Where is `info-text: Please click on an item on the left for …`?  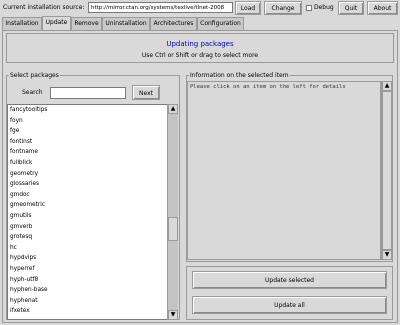 info-text: Please click on an item on the left for … is located at coordinates (268, 87).